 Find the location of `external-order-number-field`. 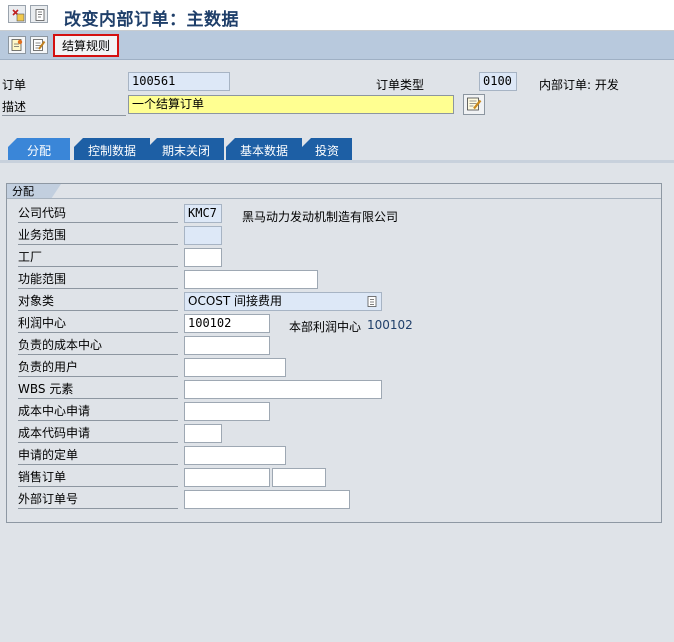

external-order-number-field is located at coordinates (267, 499).